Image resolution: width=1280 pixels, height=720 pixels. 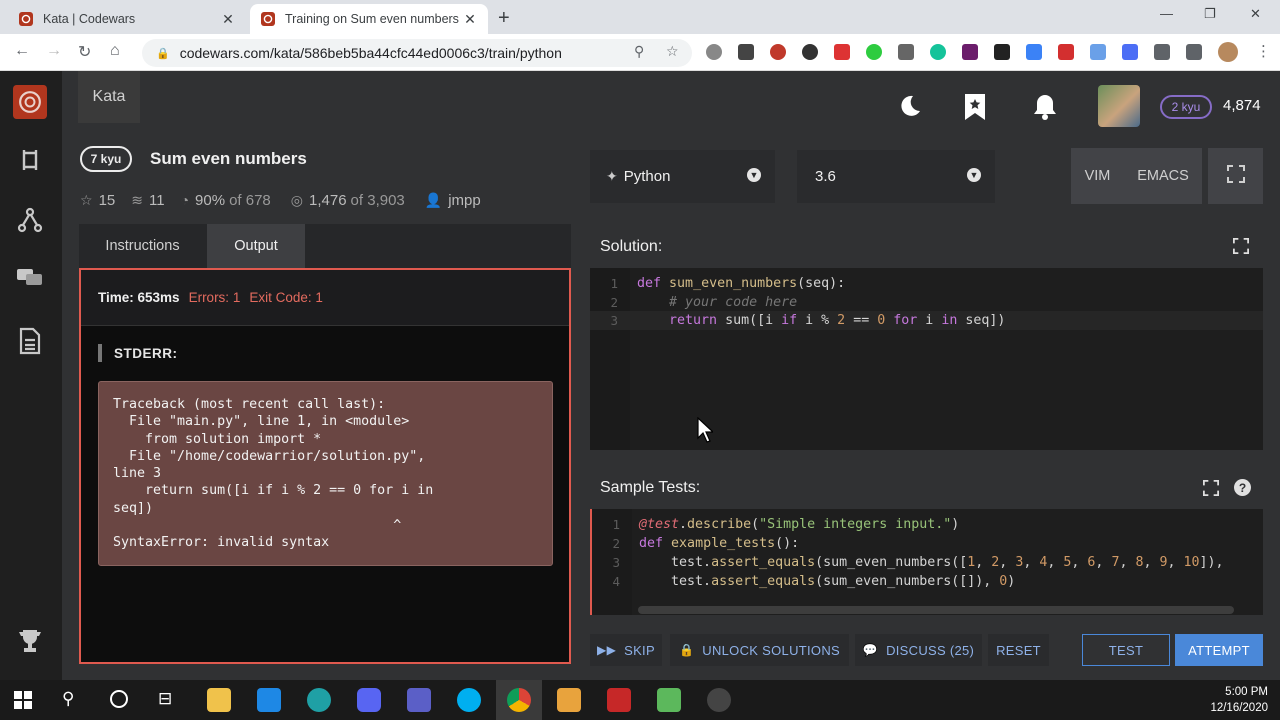 I want to click on skype-icon, so click(x=469, y=700).